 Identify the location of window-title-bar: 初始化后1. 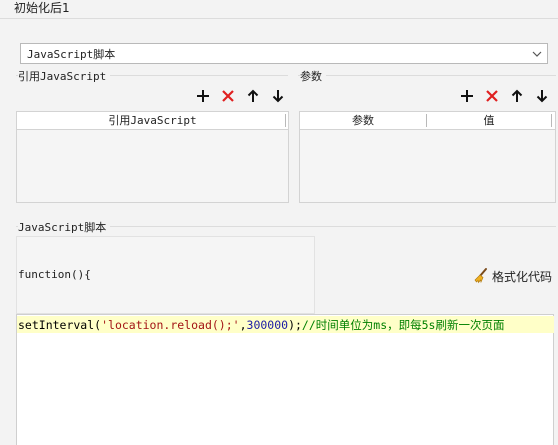
(279, 9).